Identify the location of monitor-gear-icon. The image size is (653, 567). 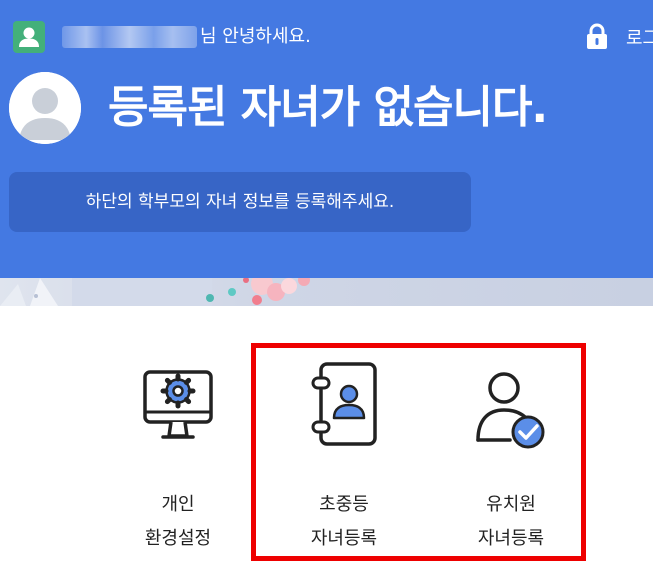
(178, 404).